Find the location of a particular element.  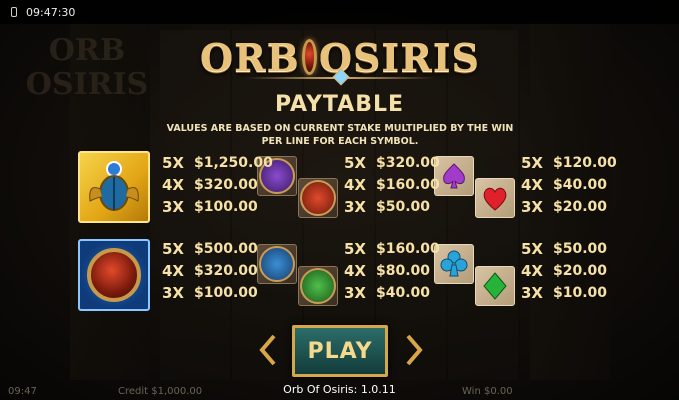

chevron-right-icon is located at coordinates (414, 350).